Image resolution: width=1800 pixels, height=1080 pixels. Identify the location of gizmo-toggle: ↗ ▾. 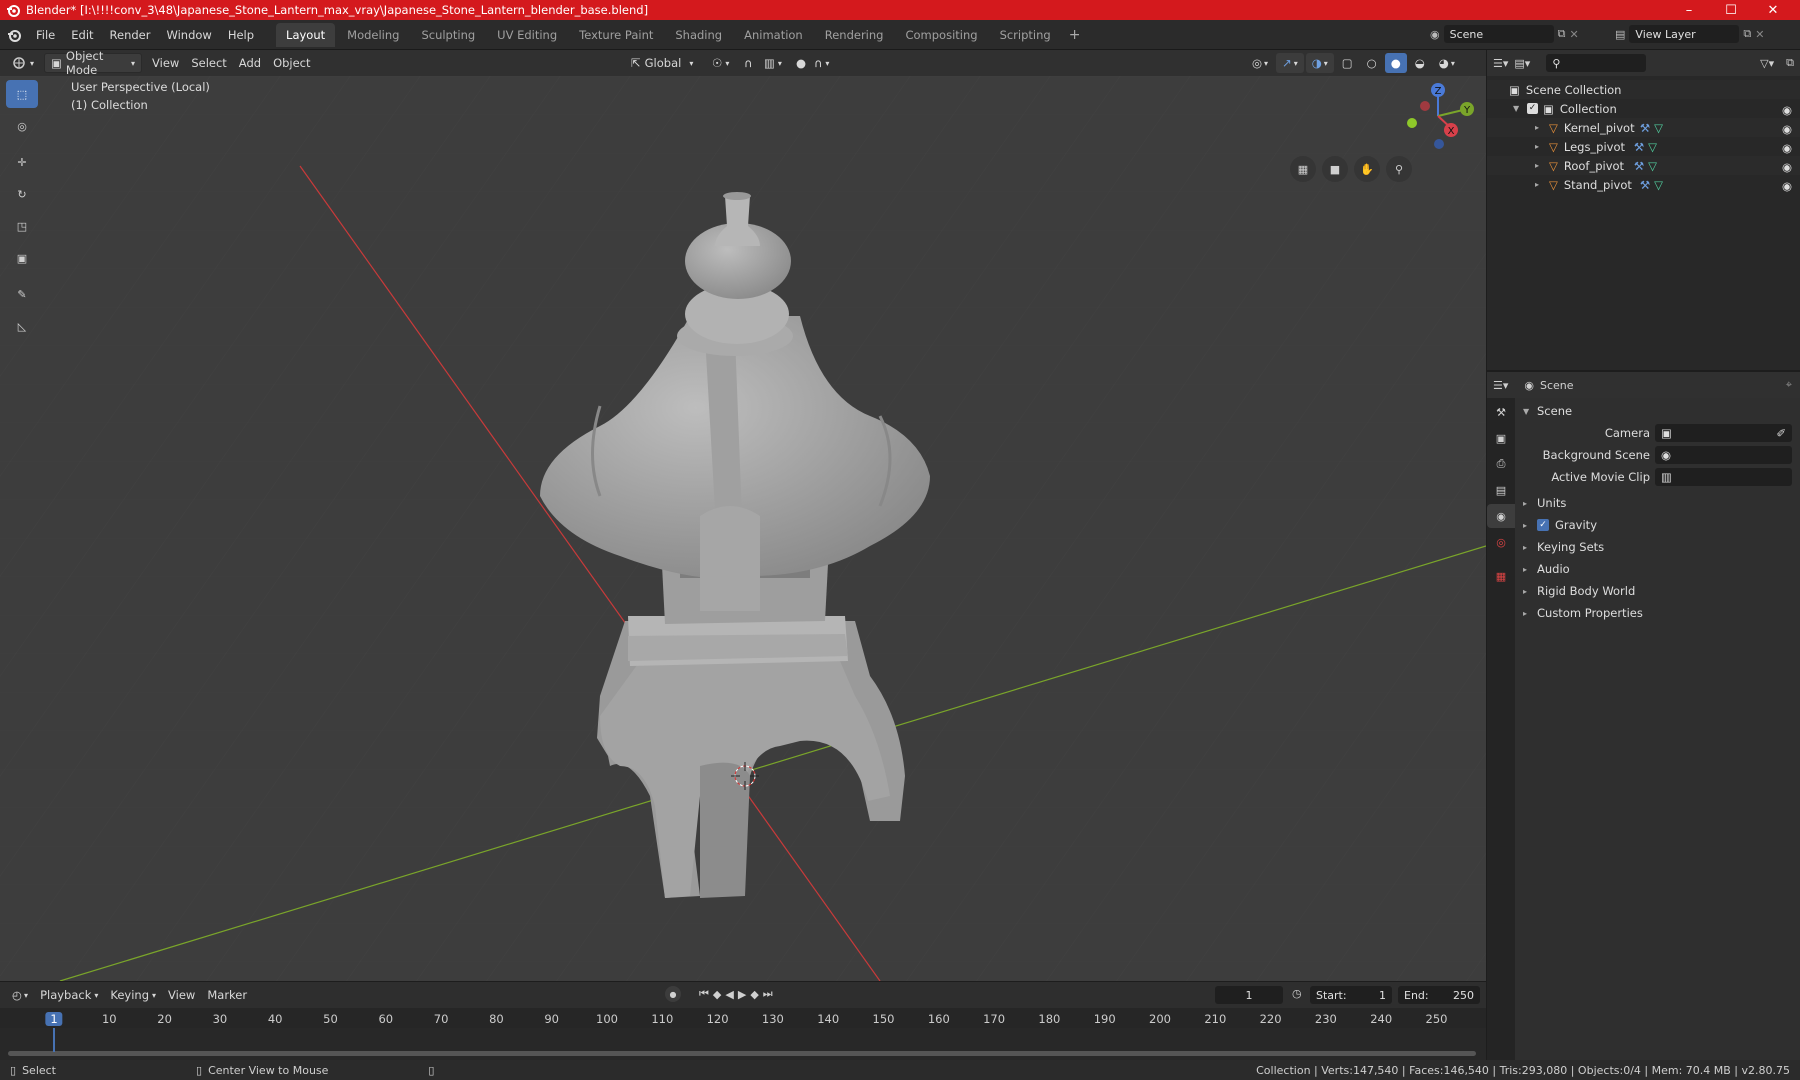
(1290, 63).